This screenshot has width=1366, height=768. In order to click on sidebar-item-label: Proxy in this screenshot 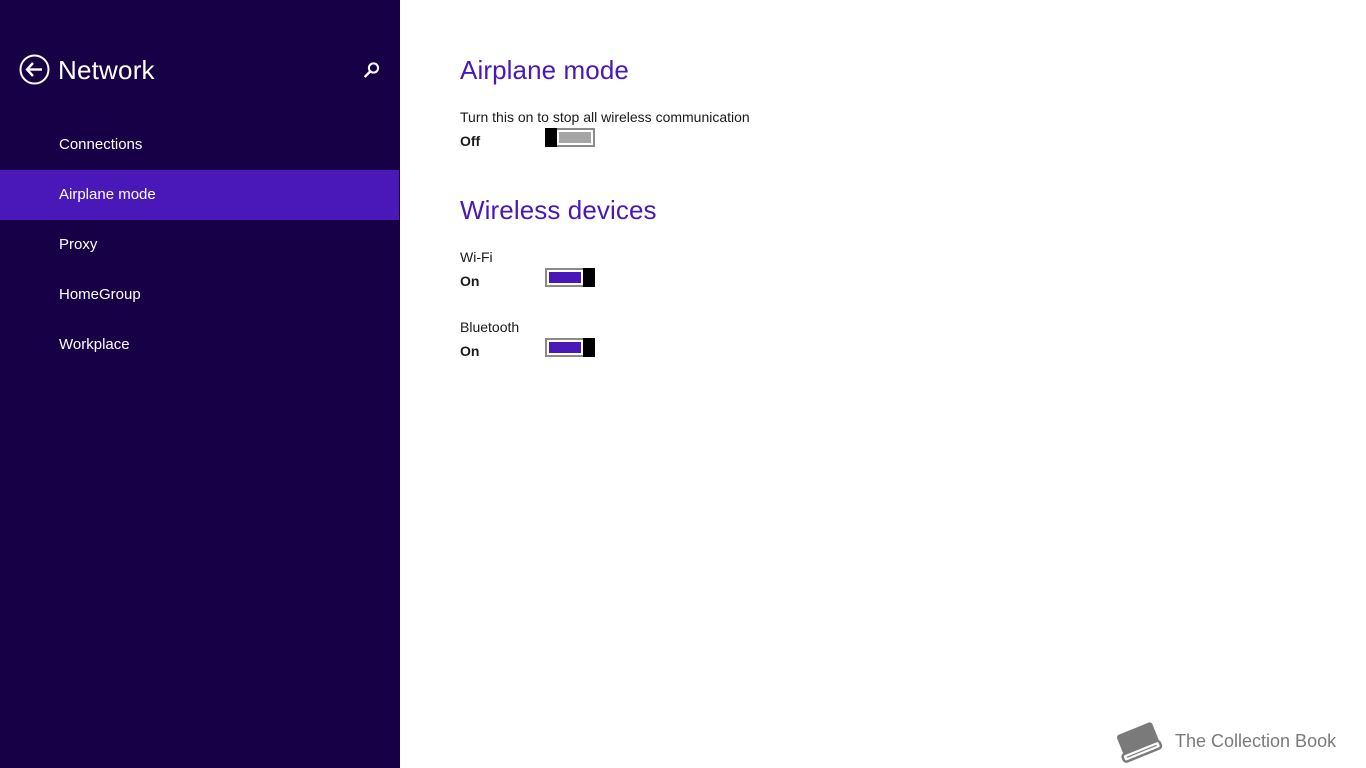, I will do `click(78, 244)`.